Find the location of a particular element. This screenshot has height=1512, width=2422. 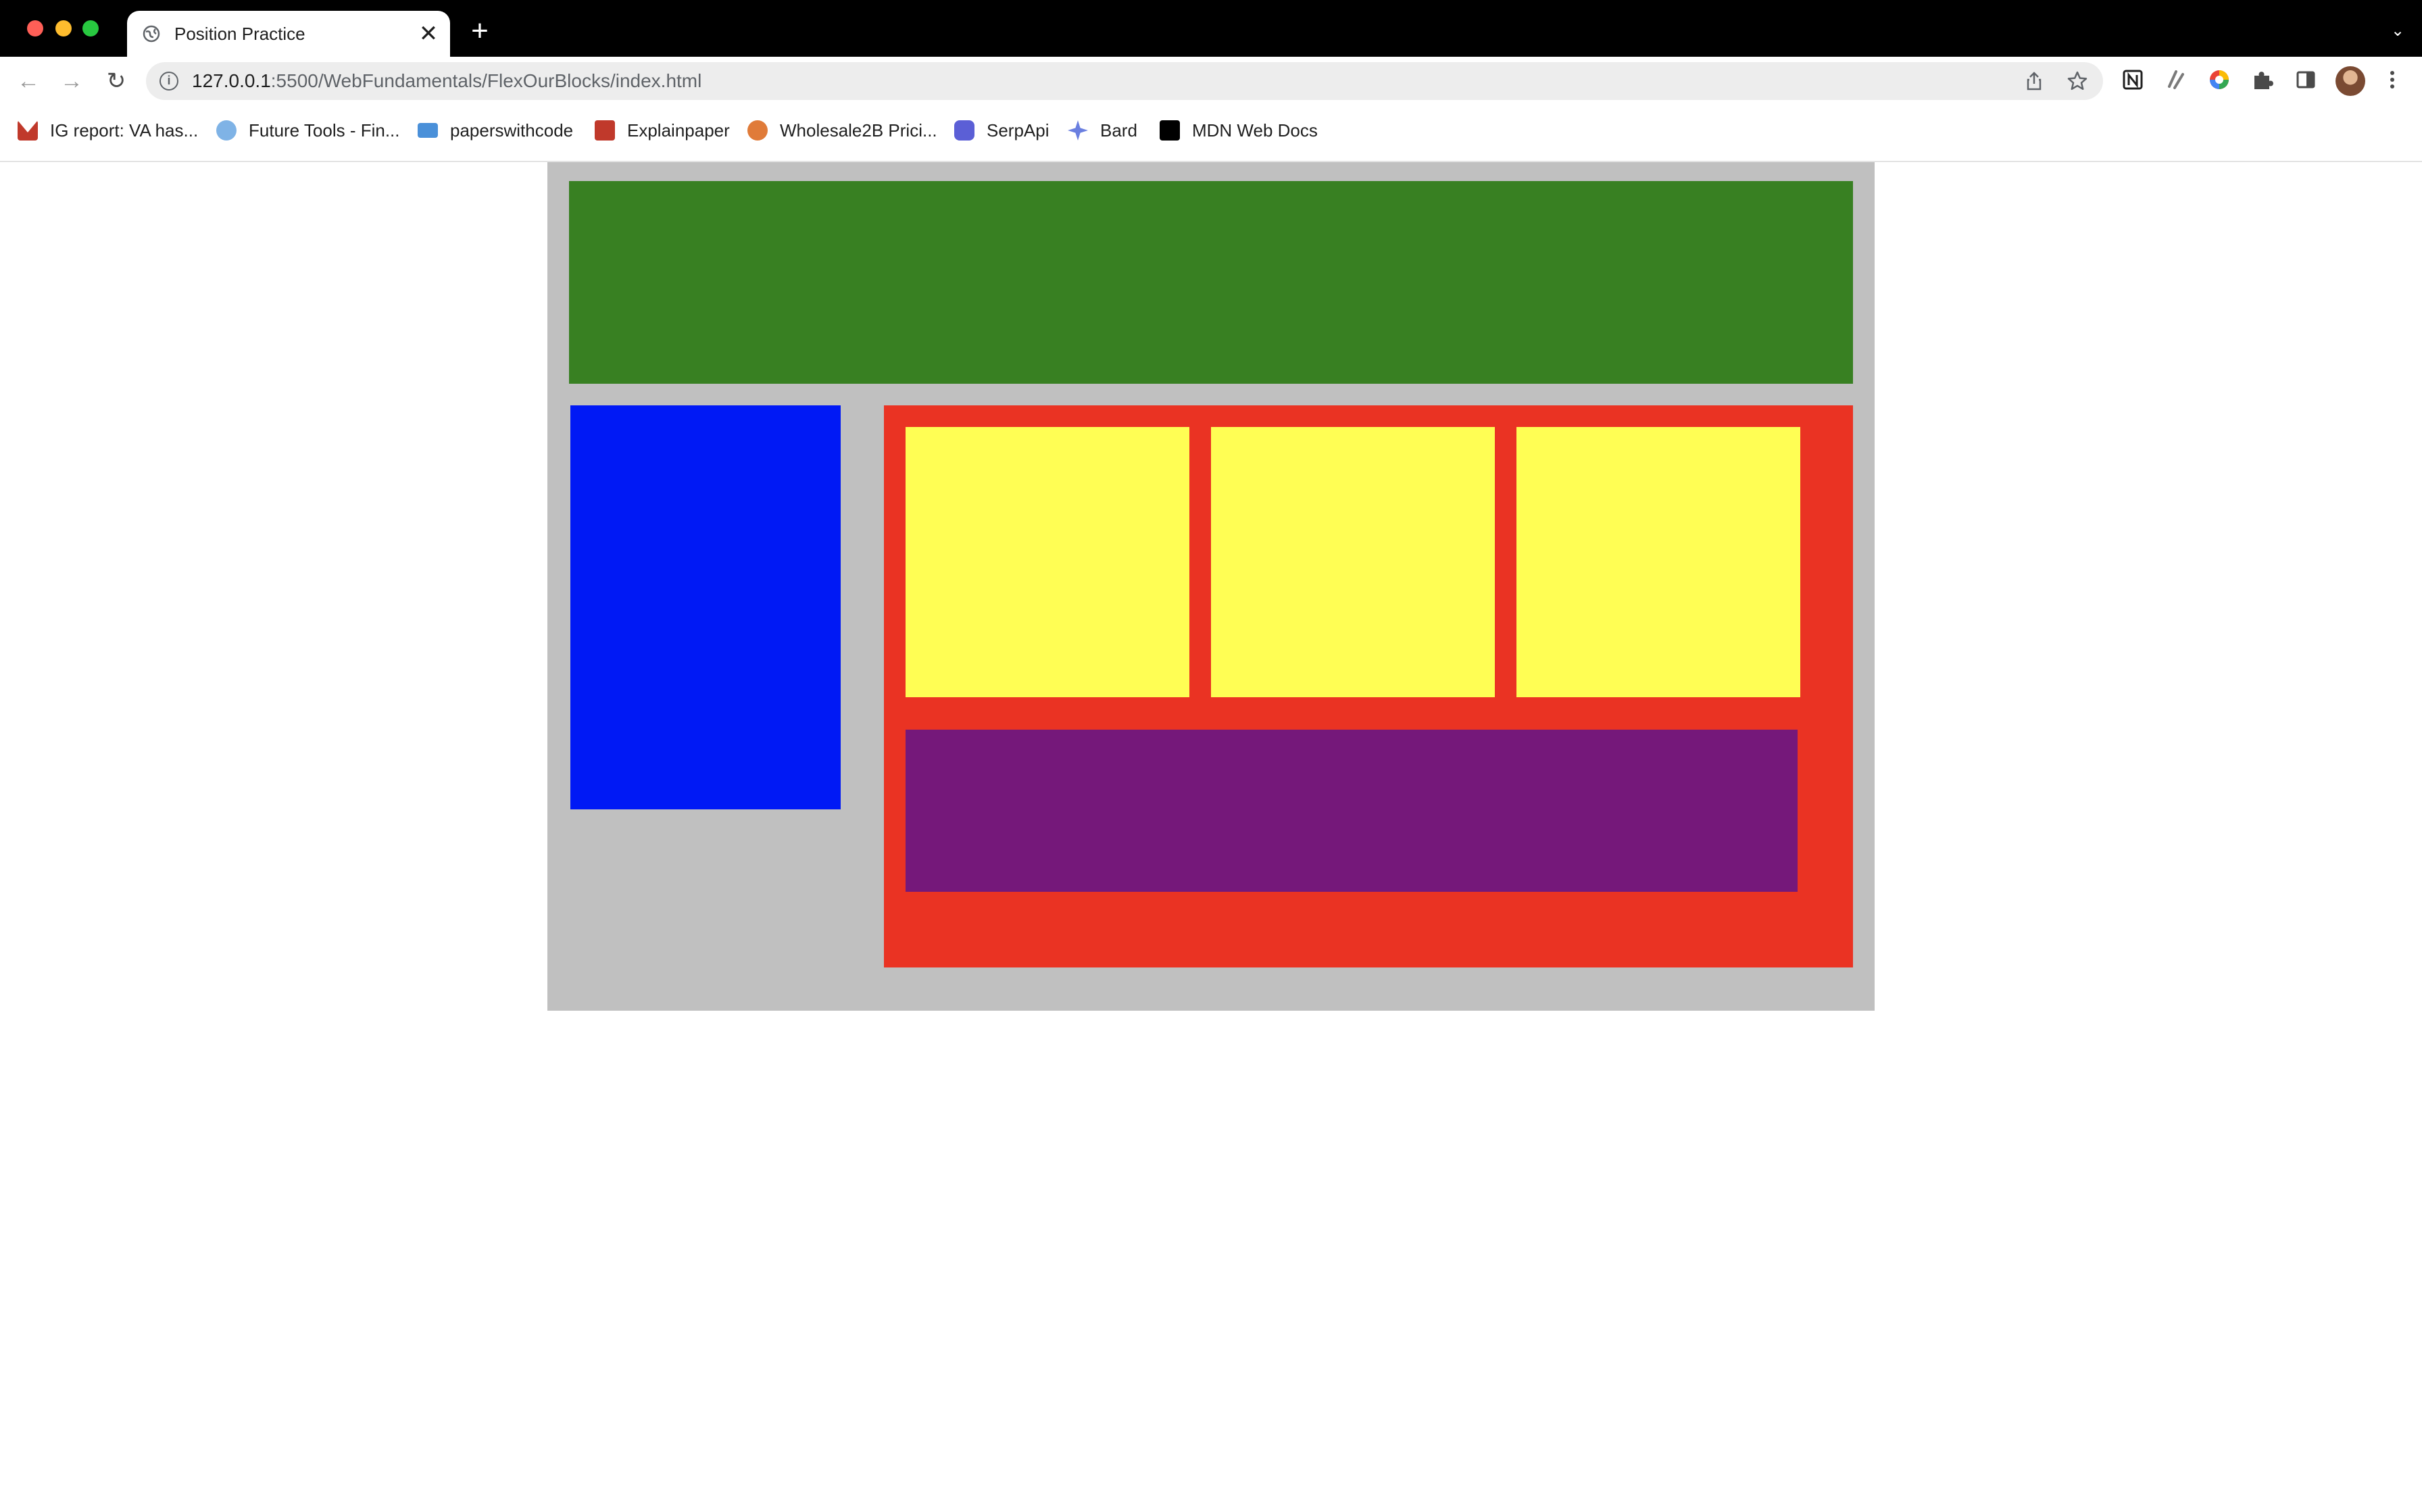

wholesale2b-icon is located at coordinates (757, 131).